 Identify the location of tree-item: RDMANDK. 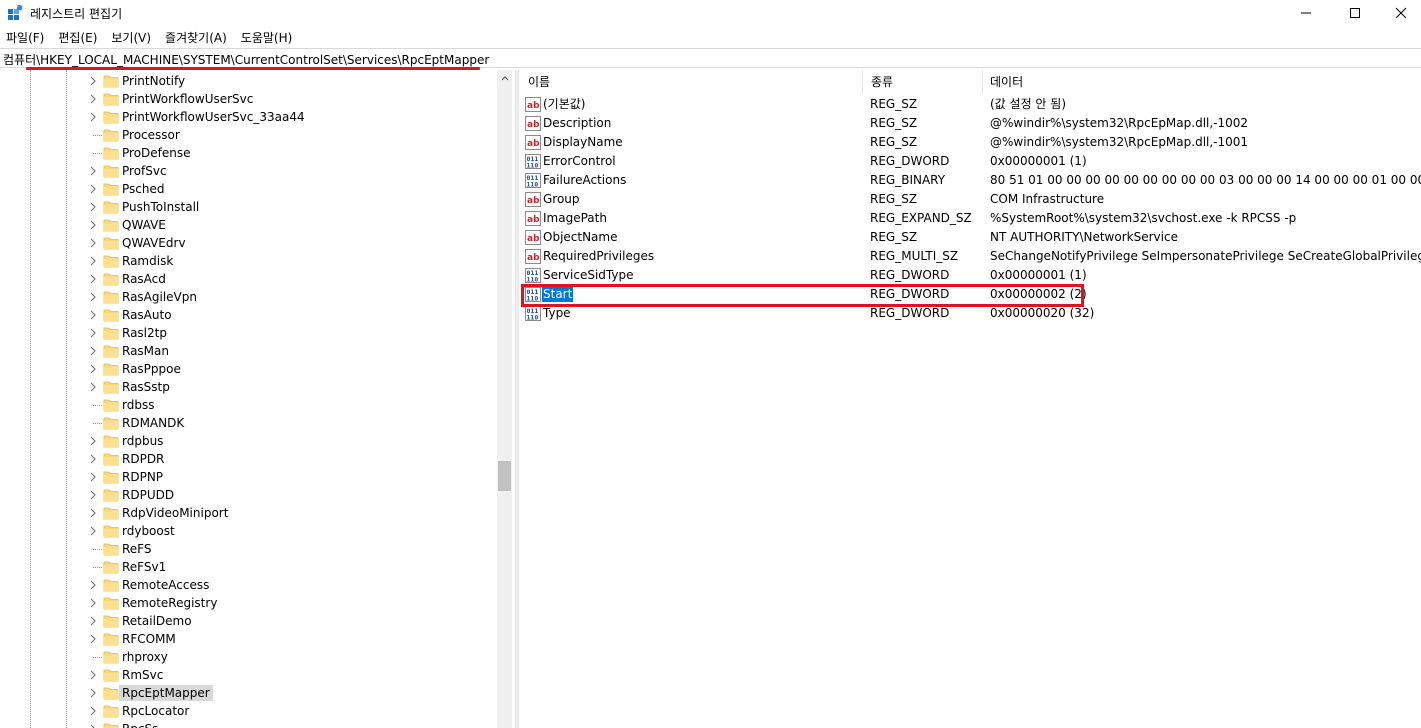
(248, 423).